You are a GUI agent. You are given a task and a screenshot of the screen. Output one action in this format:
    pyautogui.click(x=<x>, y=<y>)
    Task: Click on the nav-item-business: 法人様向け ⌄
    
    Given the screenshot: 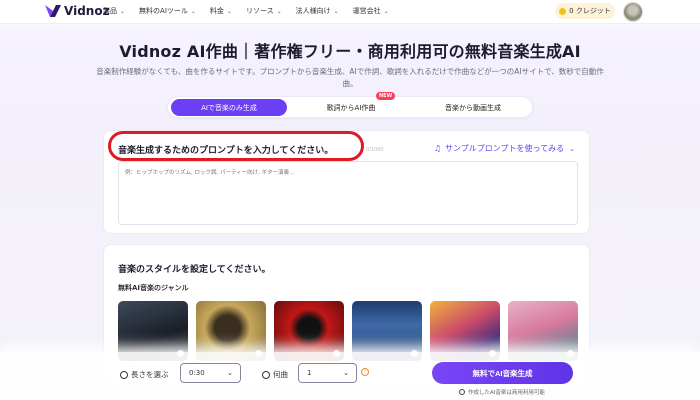 What is the action you would take?
    pyautogui.click(x=317, y=11)
    